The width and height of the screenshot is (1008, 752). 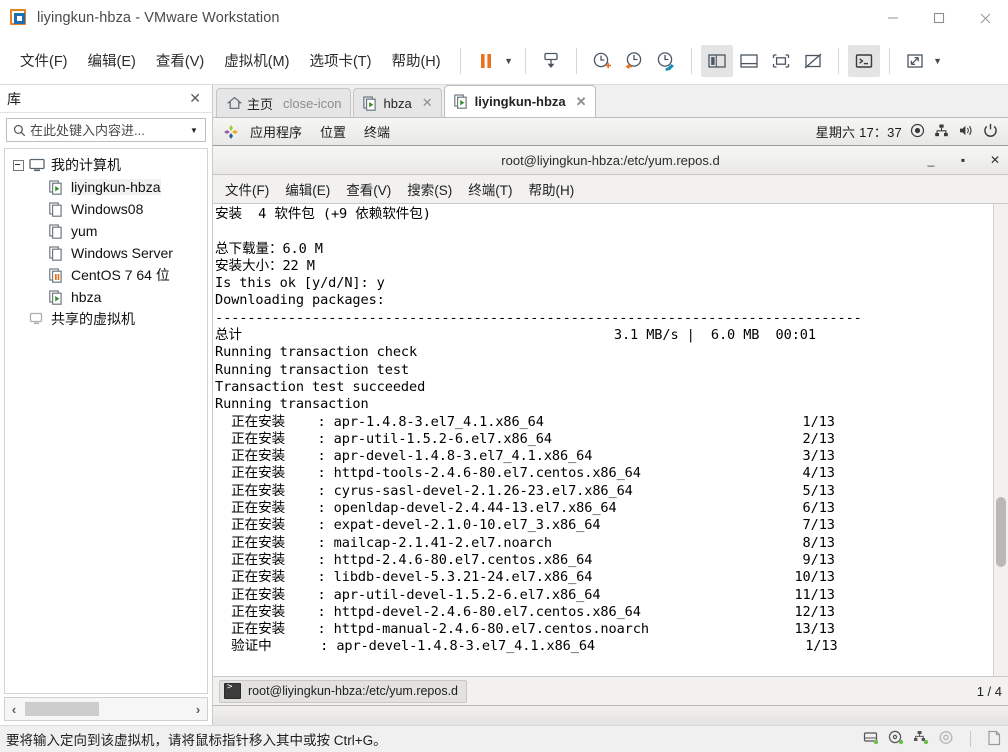 What do you see at coordinates (14, 709) in the screenshot?
I see `scroll-left-icon: ‹` at bounding box center [14, 709].